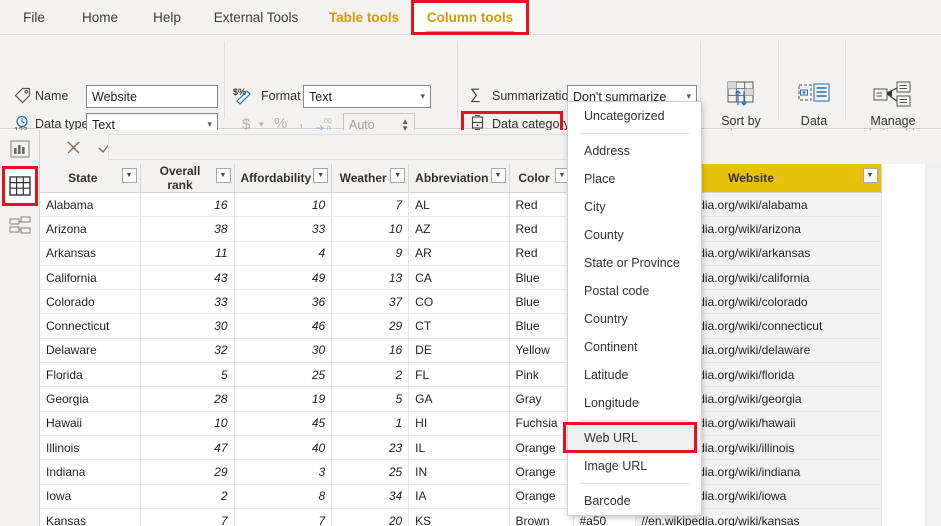  I want to click on table-cell: CA, so click(459, 278).